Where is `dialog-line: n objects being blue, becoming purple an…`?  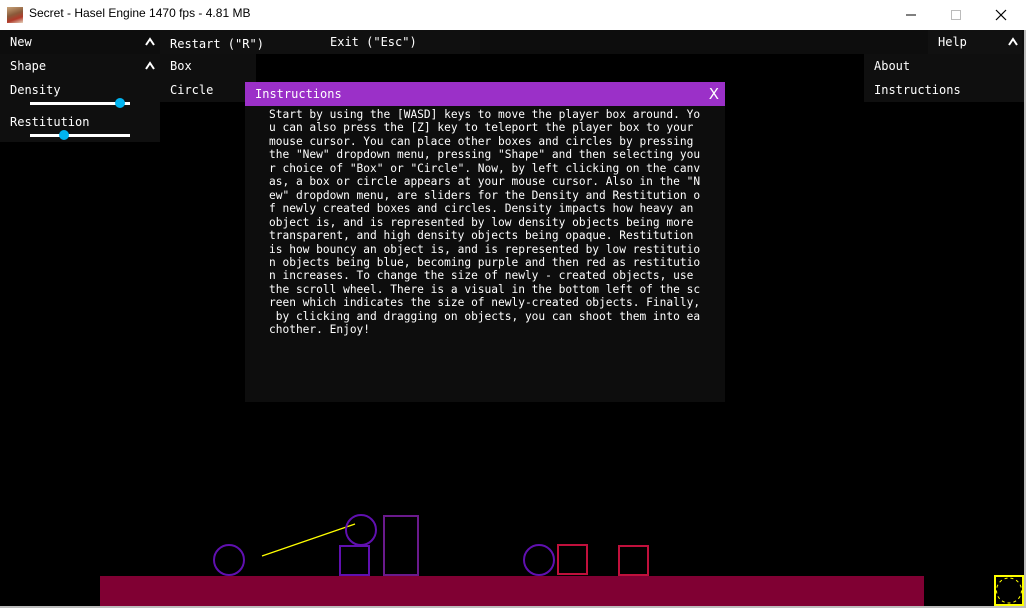
dialog-line: n objects being blue, becoming purple an… is located at coordinates (485, 262).